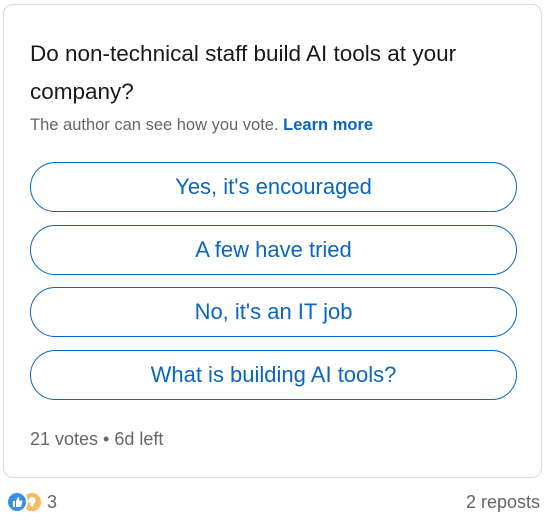  What do you see at coordinates (31, 502) in the screenshot?
I see `reactions-summary: 3` at bounding box center [31, 502].